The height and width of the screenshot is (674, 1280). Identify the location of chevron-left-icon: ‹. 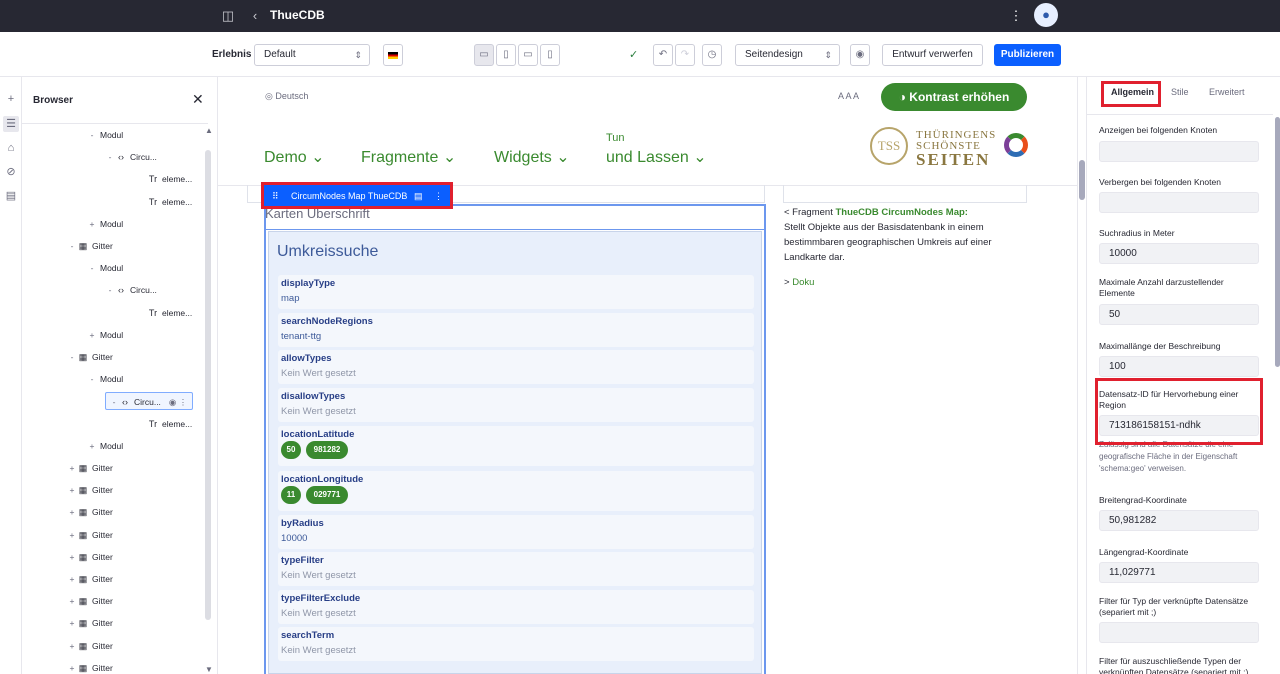
(255, 16).